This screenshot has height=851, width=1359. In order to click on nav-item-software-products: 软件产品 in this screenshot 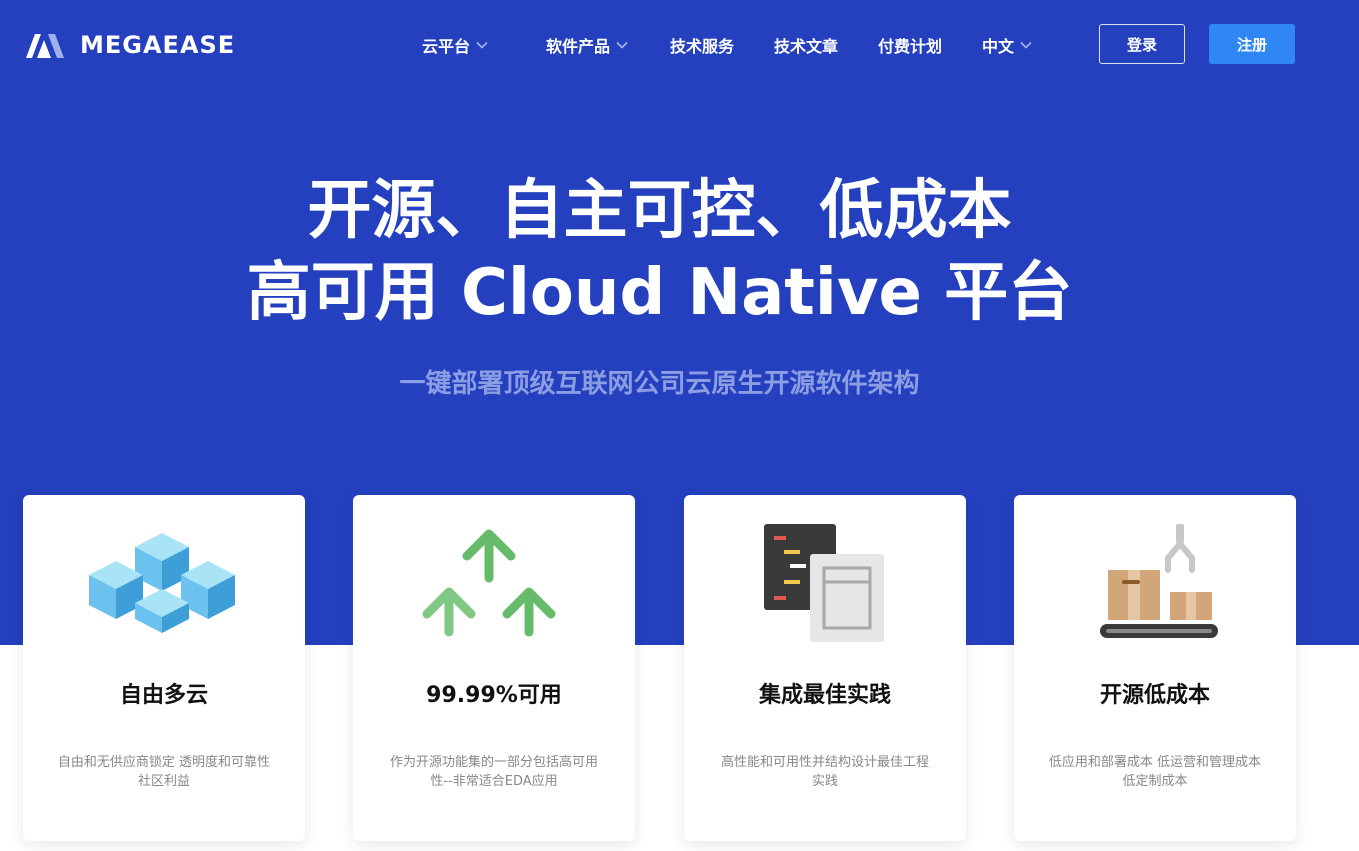, I will do `click(587, 45)`.